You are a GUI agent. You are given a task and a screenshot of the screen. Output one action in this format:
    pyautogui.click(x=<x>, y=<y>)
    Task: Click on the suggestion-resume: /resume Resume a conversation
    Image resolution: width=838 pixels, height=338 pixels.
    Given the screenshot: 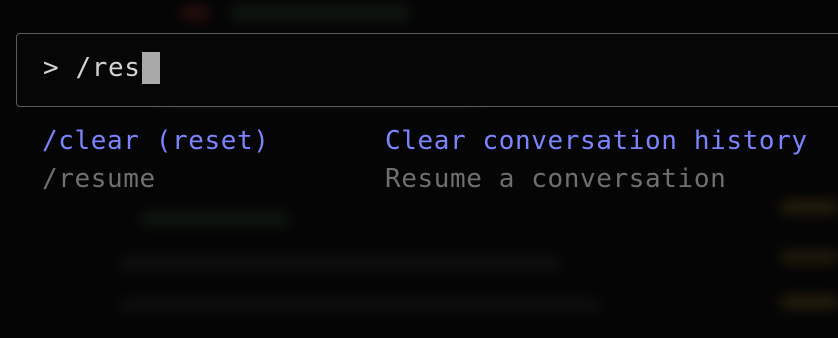 What is the action you would take?
    pyautogui.click(x=425, y=179)
    